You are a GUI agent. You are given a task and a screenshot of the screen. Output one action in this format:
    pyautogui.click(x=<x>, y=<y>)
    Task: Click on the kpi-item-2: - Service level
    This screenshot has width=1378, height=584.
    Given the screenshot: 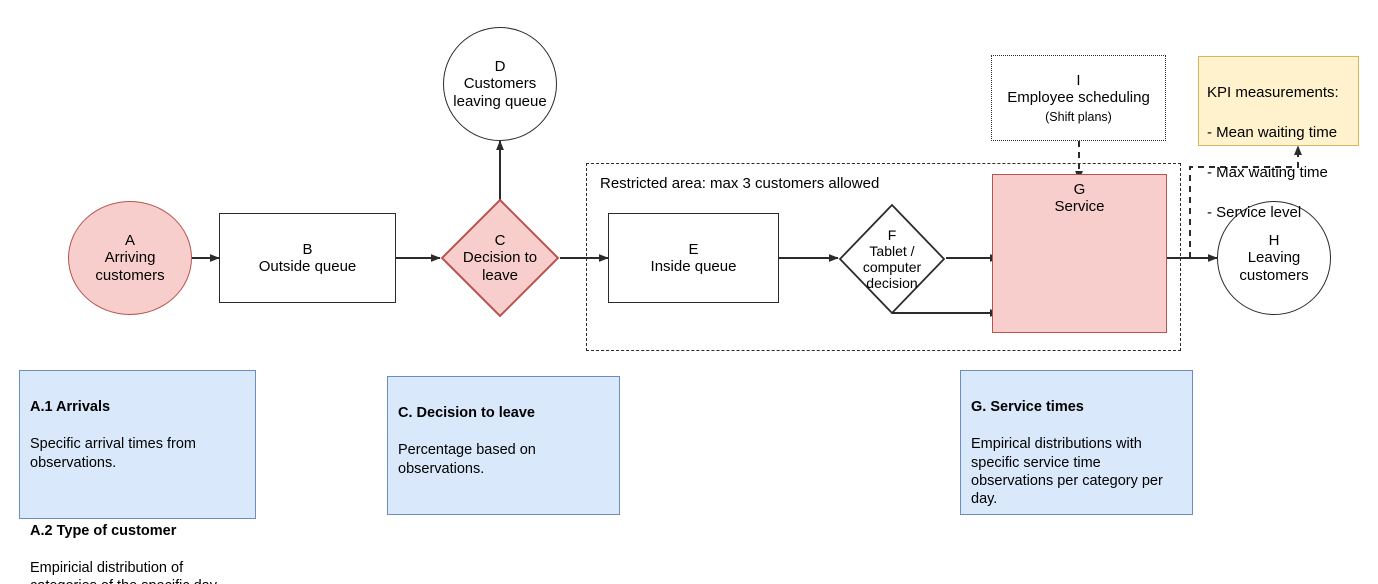 What is the action you would take?
    pyautogui.click(x=1254, y=212)
    